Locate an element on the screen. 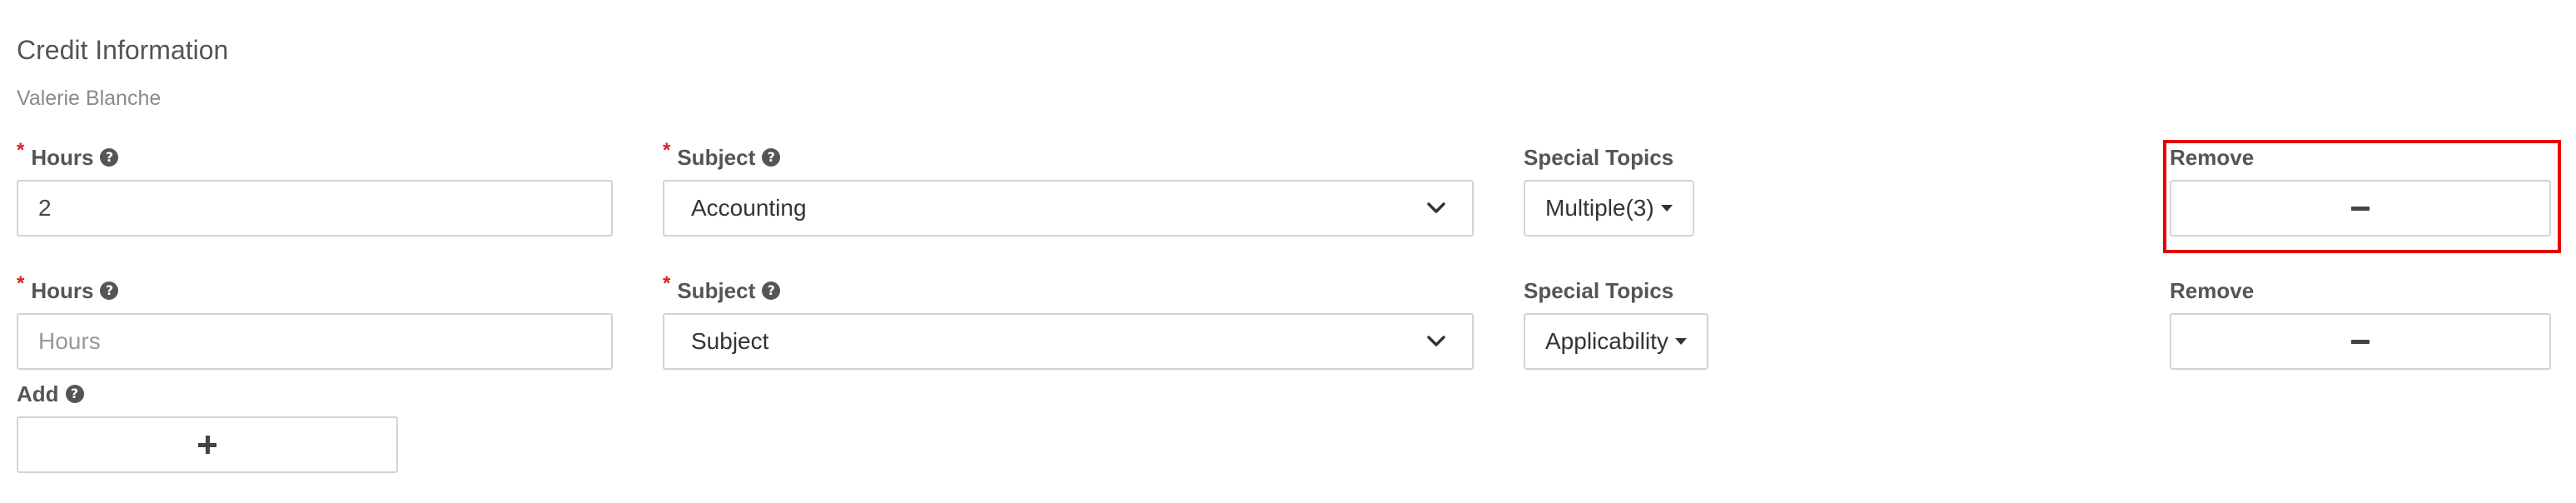  special-topics-label-row-2: Special Topics is located at coordinates (1599, 290).